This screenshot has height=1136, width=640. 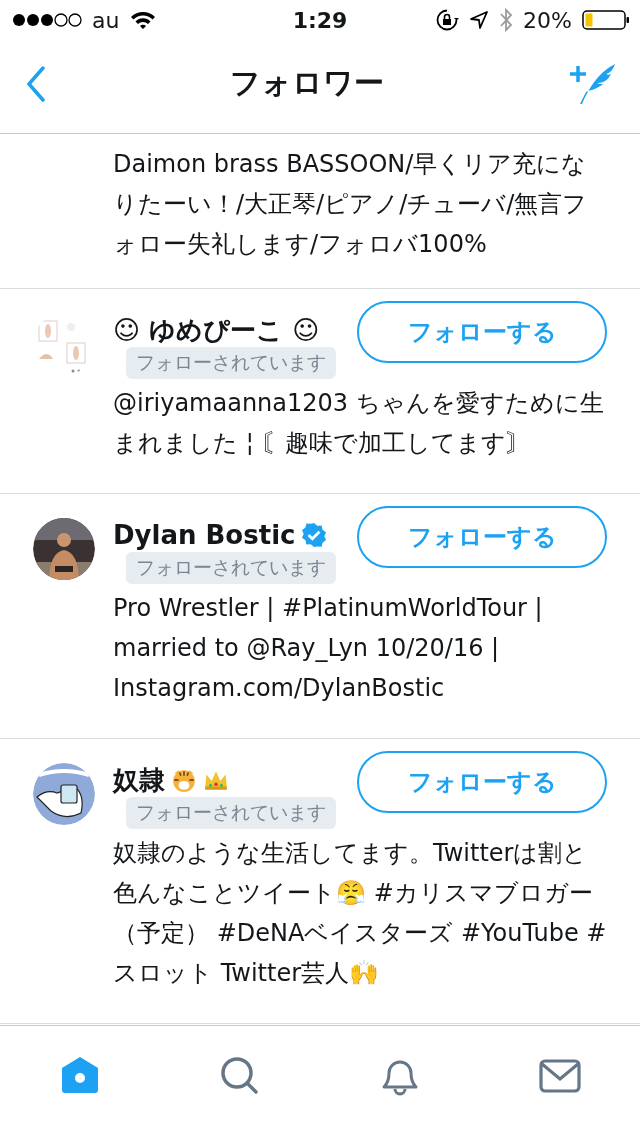 I want to click on tiger-face-icon, so click(x=184, y=780).